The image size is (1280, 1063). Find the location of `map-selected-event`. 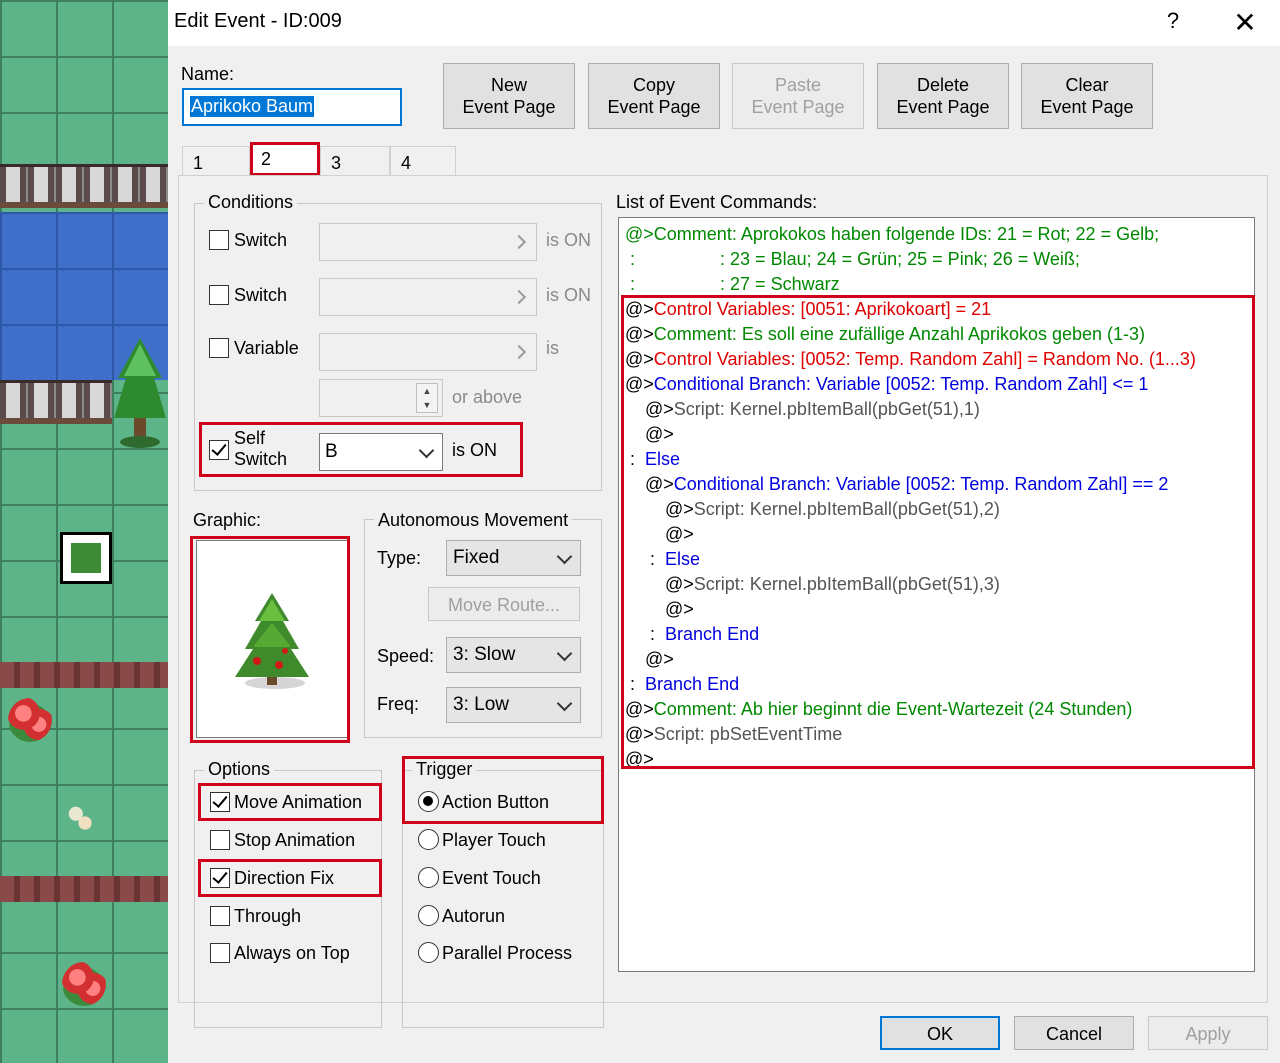

map-selected-event is located at coordinates (86, 558).